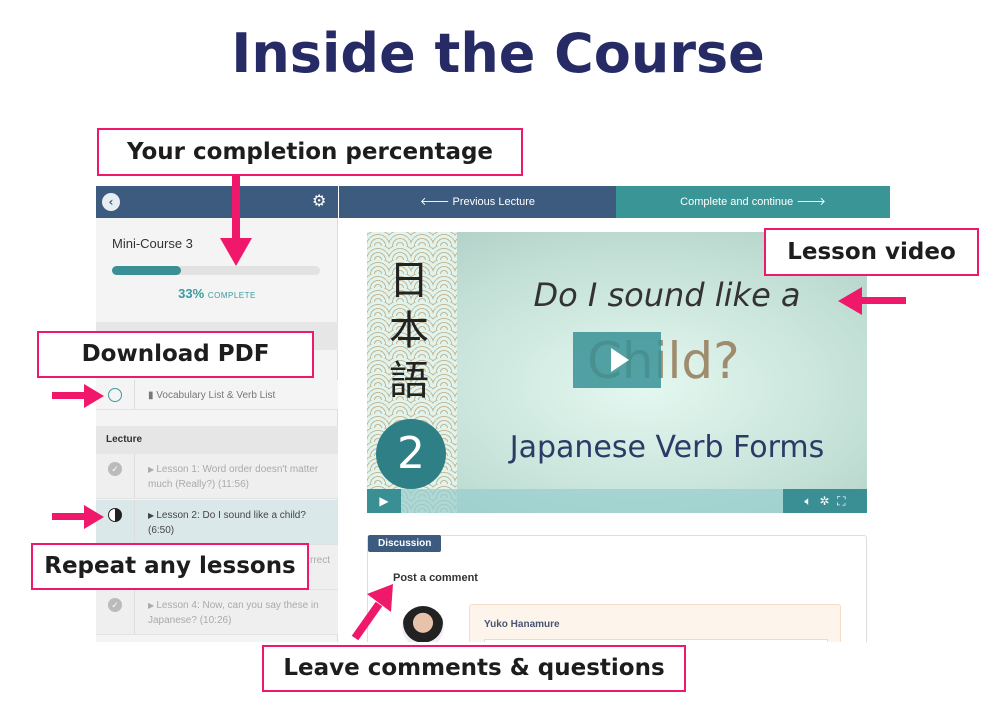 Image resolution: width=996 pixels, height=708 pixels. Describe the element at coordinates (477, 202) in the screenshot. I see `previous-lecture-button: 🡐 Previous Lecture` at that location.